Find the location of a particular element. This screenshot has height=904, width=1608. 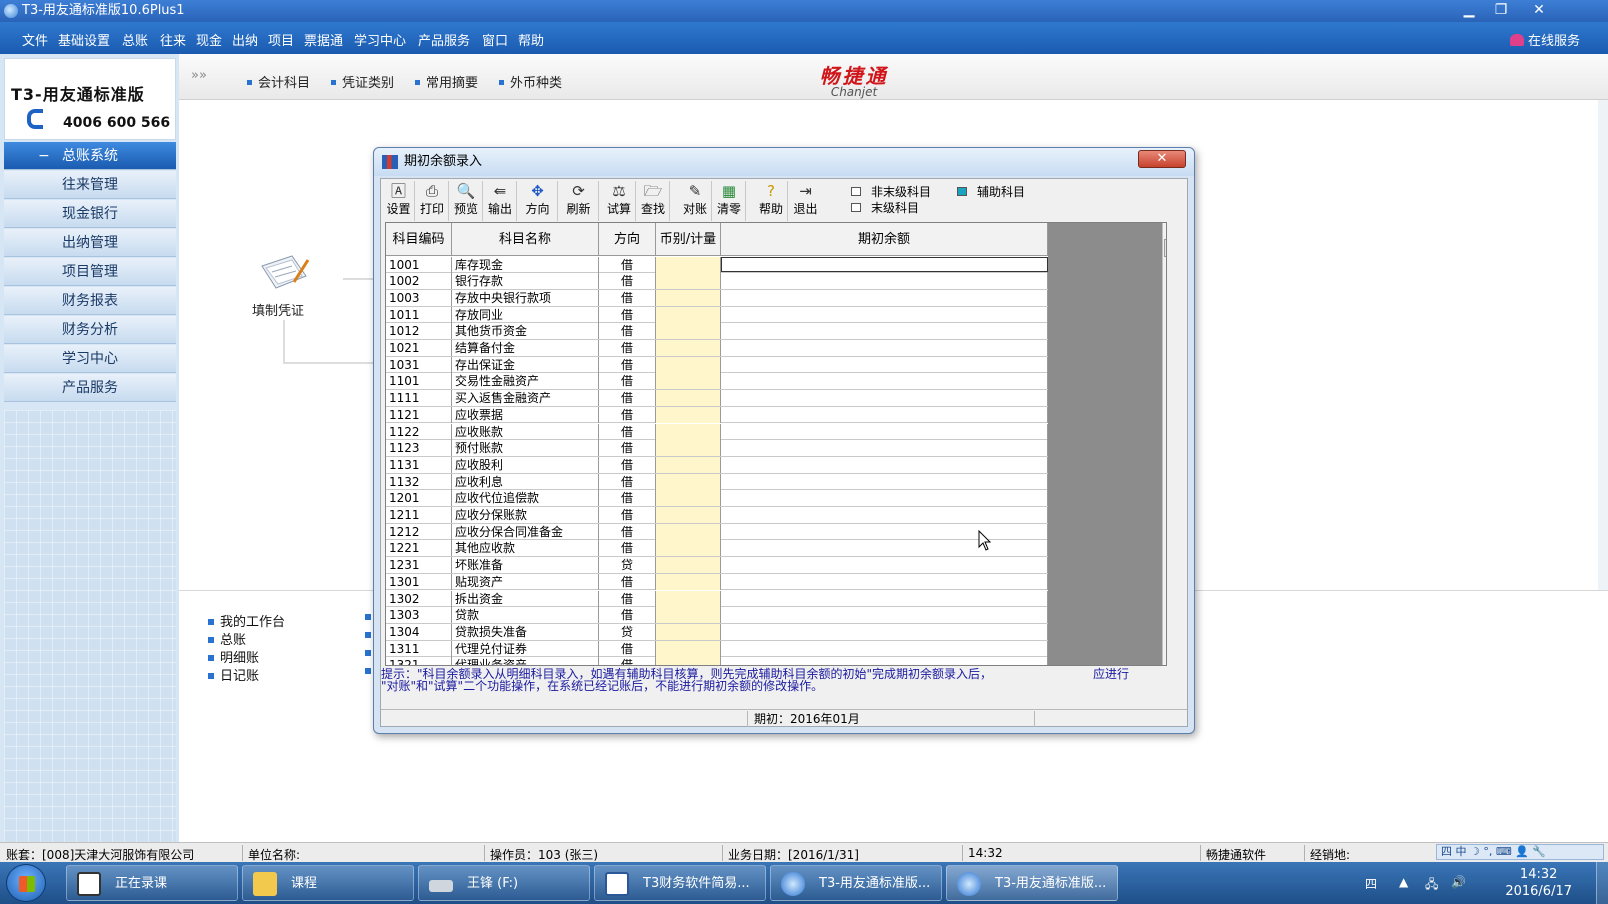

cell-account-name: 银行存款 is located at coordinates (525, 281).